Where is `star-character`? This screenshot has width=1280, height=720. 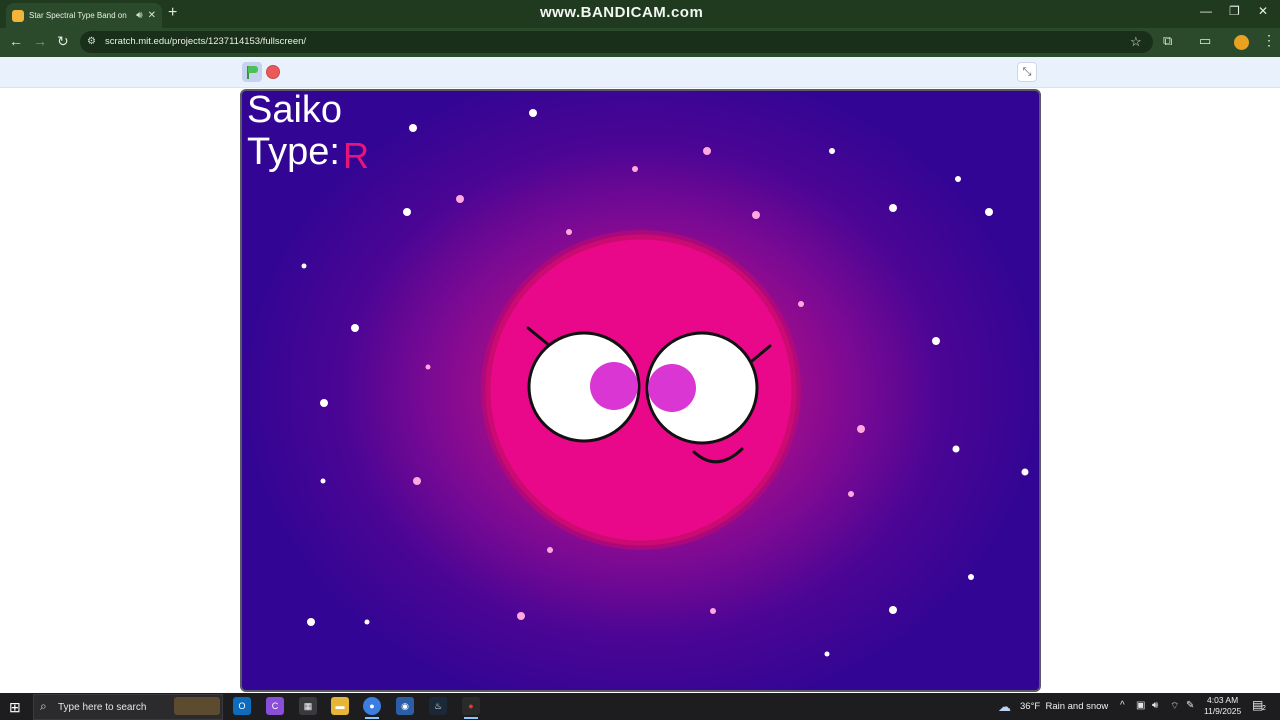
star-character is located at coordinates (641, 390).